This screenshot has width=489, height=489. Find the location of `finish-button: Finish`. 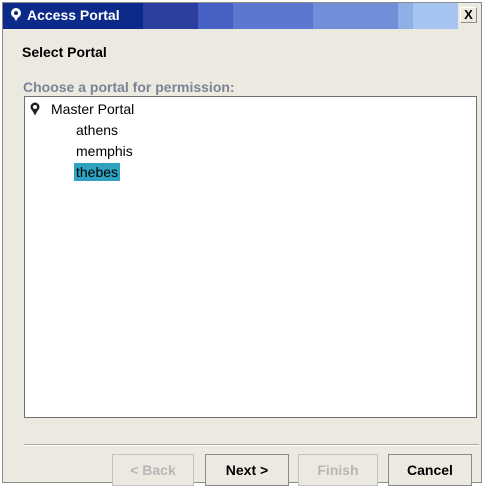

finish-button: Finish is located at coordinates (338, 470).